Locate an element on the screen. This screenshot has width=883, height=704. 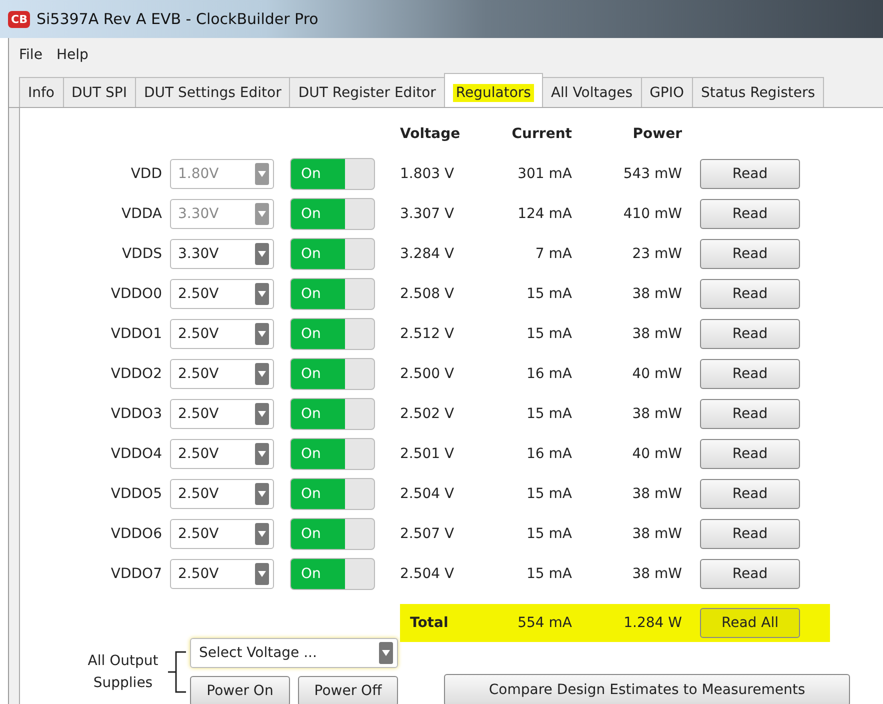
tab: DUT Register Editor is located at coordinates (367, 92).